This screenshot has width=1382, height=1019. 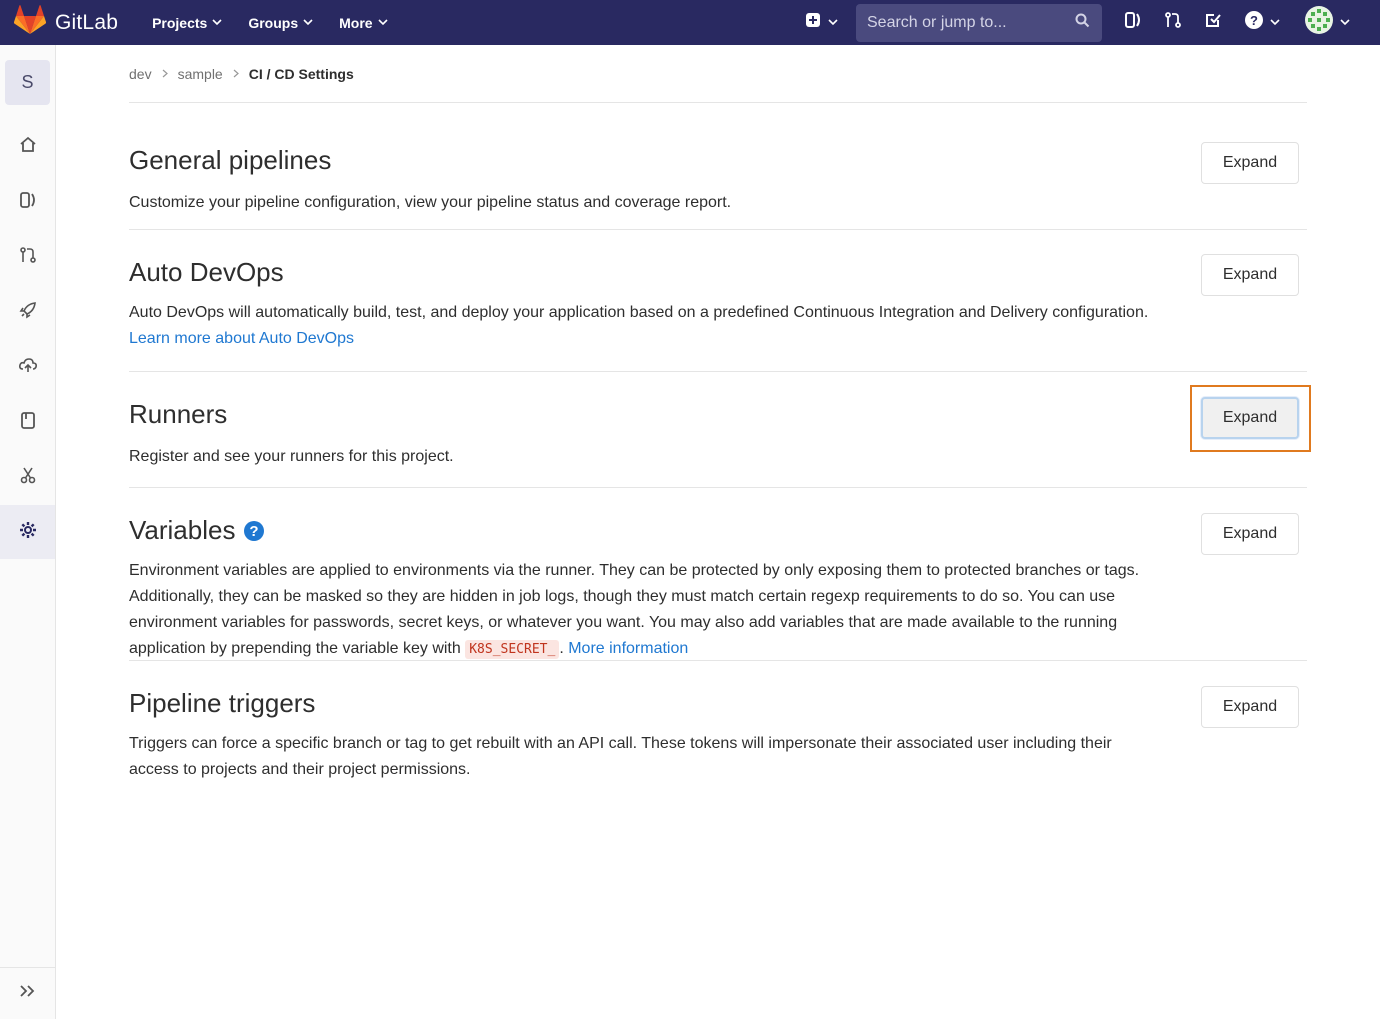 I want to click on project-sidebar: S, so click(x=28, y=532).